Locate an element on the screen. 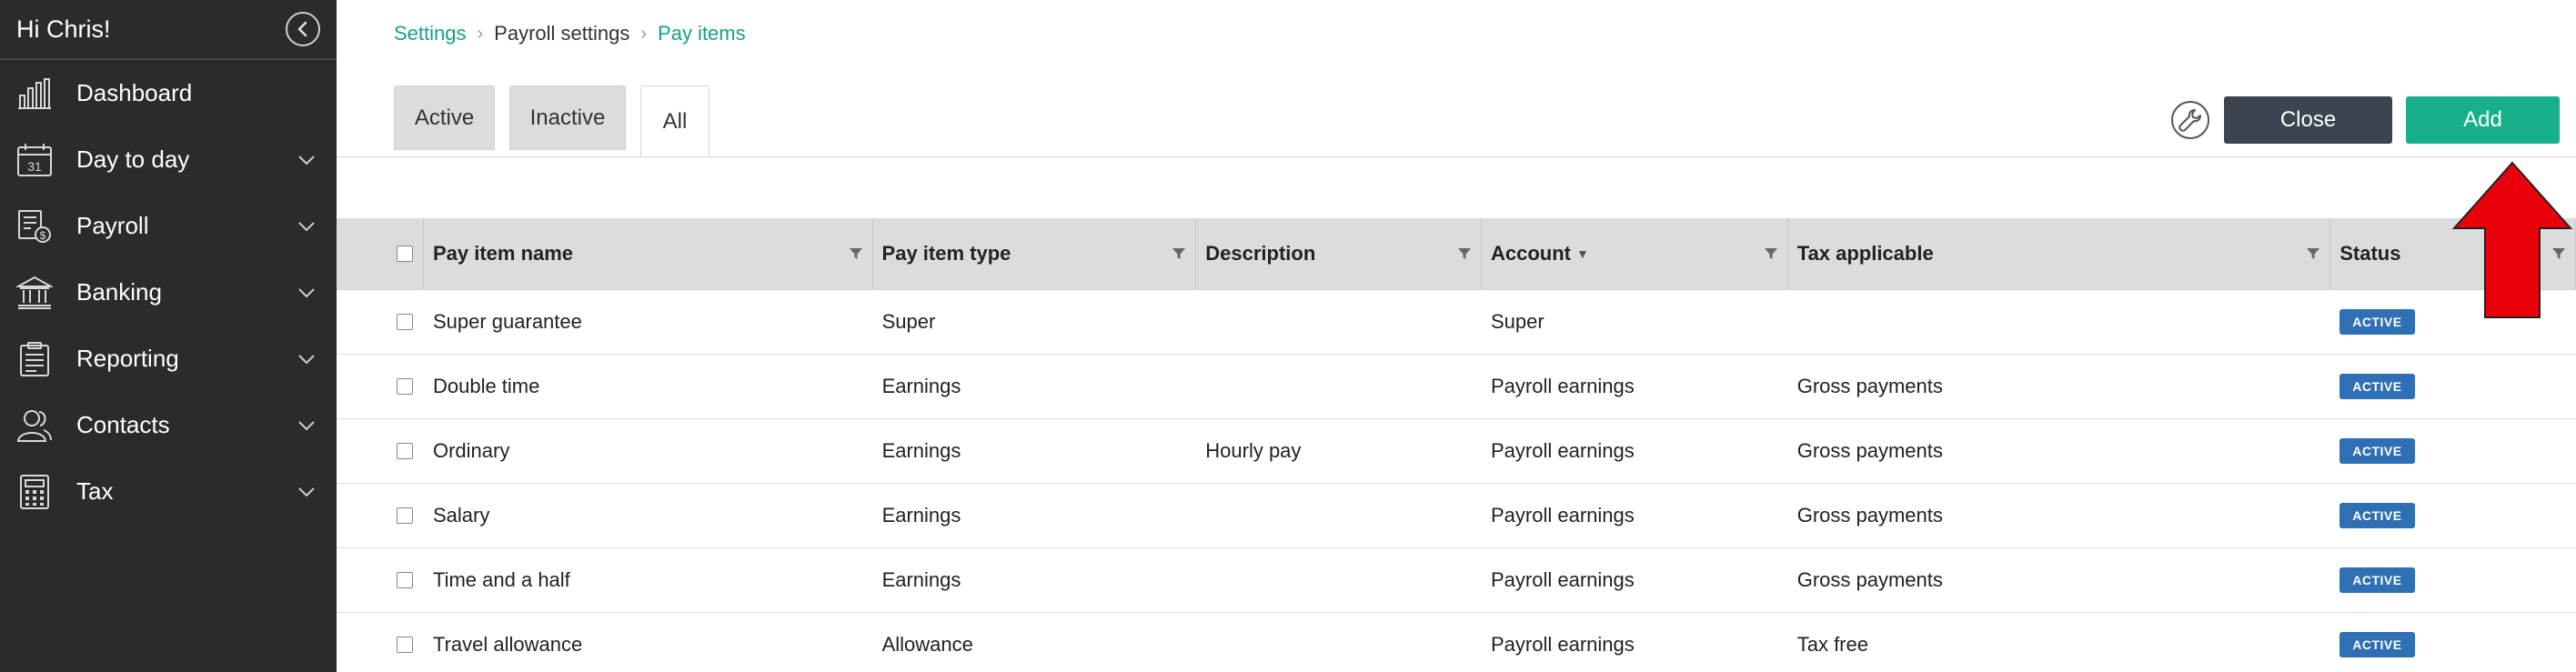  table-row: Super guarantee Super Super ACTIVE is located at coordinates (1456, 322).